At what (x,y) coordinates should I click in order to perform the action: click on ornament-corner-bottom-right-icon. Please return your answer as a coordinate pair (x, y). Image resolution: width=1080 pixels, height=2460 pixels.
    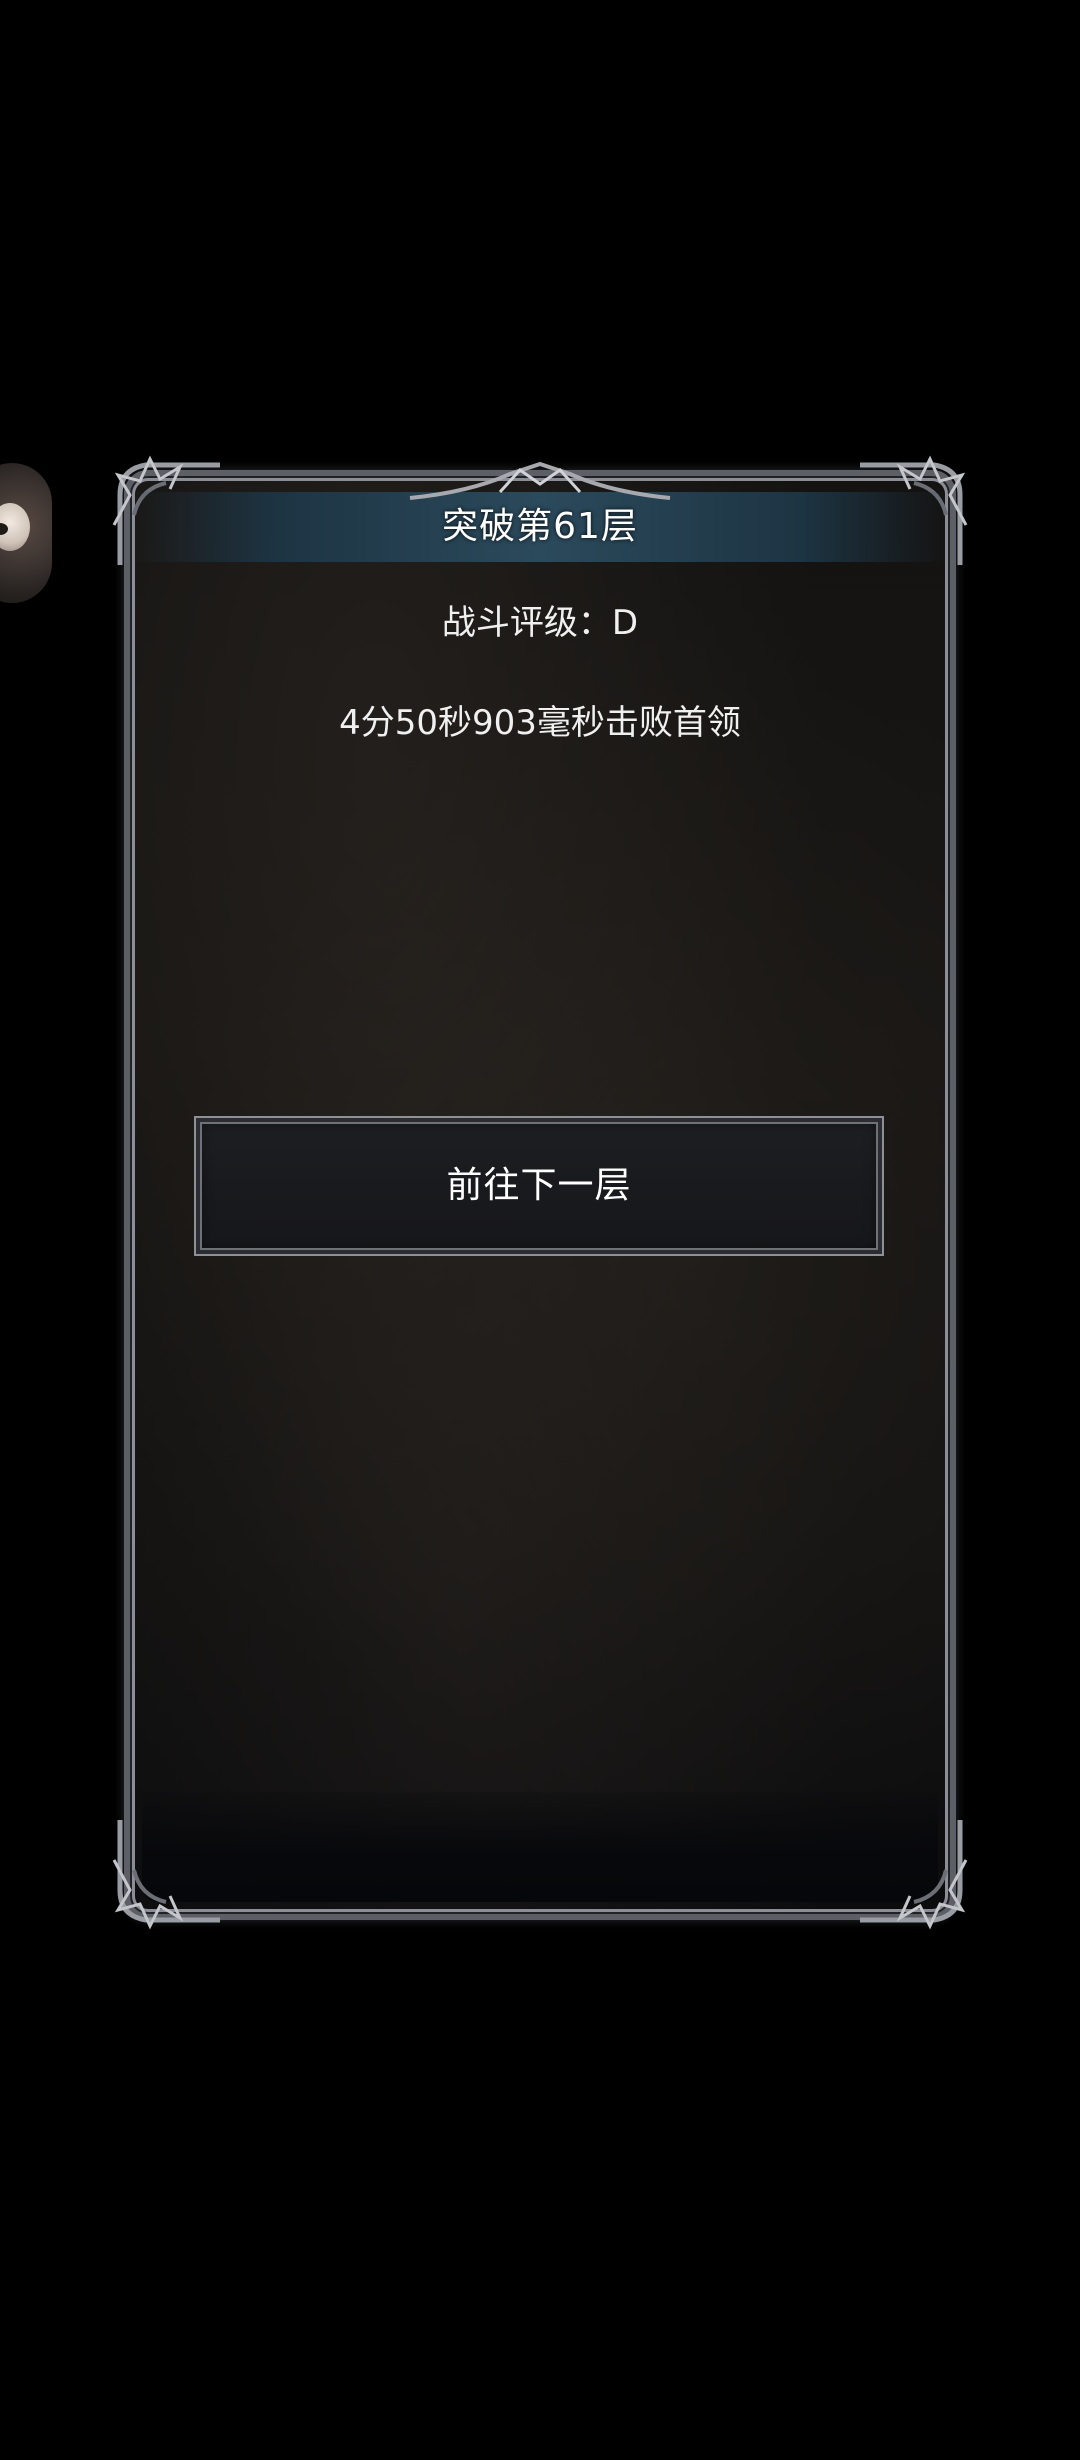
    Looking at the image, I should click on (914, 1875).